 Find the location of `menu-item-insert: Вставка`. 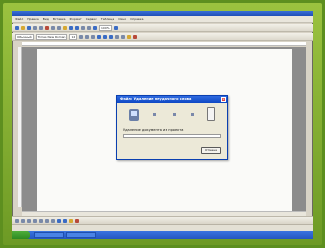

menu-item-insert: Вставка is located at coordinates (59, 19).